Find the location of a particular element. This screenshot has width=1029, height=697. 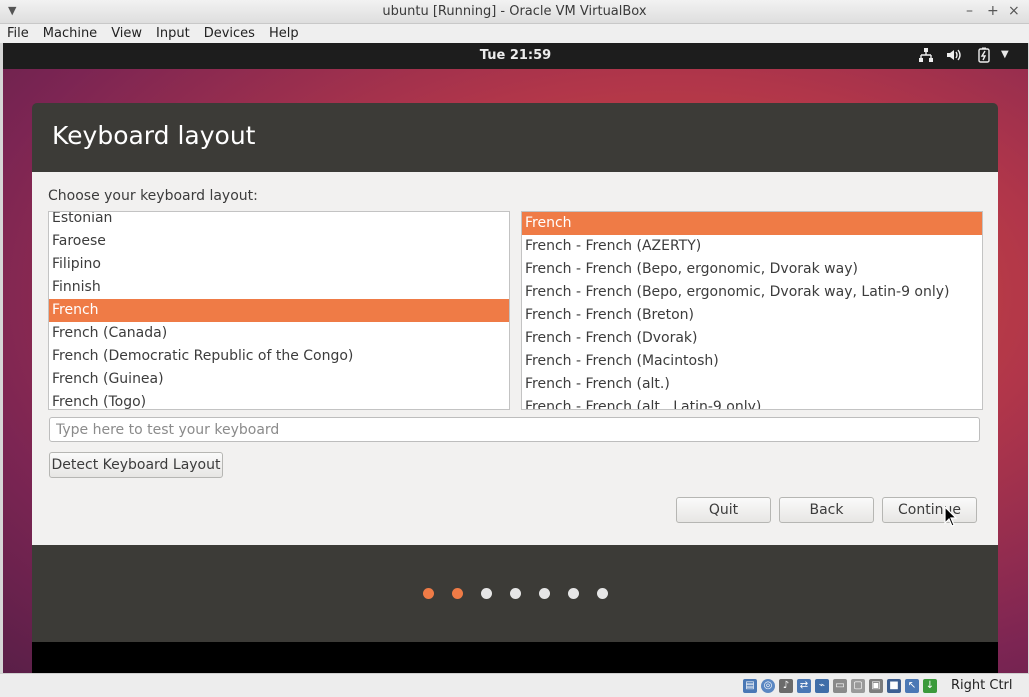

close-button: × is located at coordinates (1014, 11).